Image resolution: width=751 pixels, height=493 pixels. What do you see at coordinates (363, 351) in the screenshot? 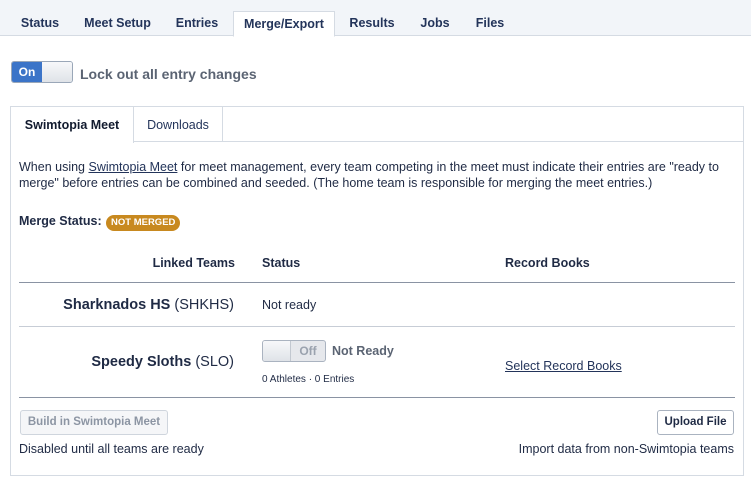
I see `team-status-speedy-sloths: Not Ready` at bounding box center [363, 351].